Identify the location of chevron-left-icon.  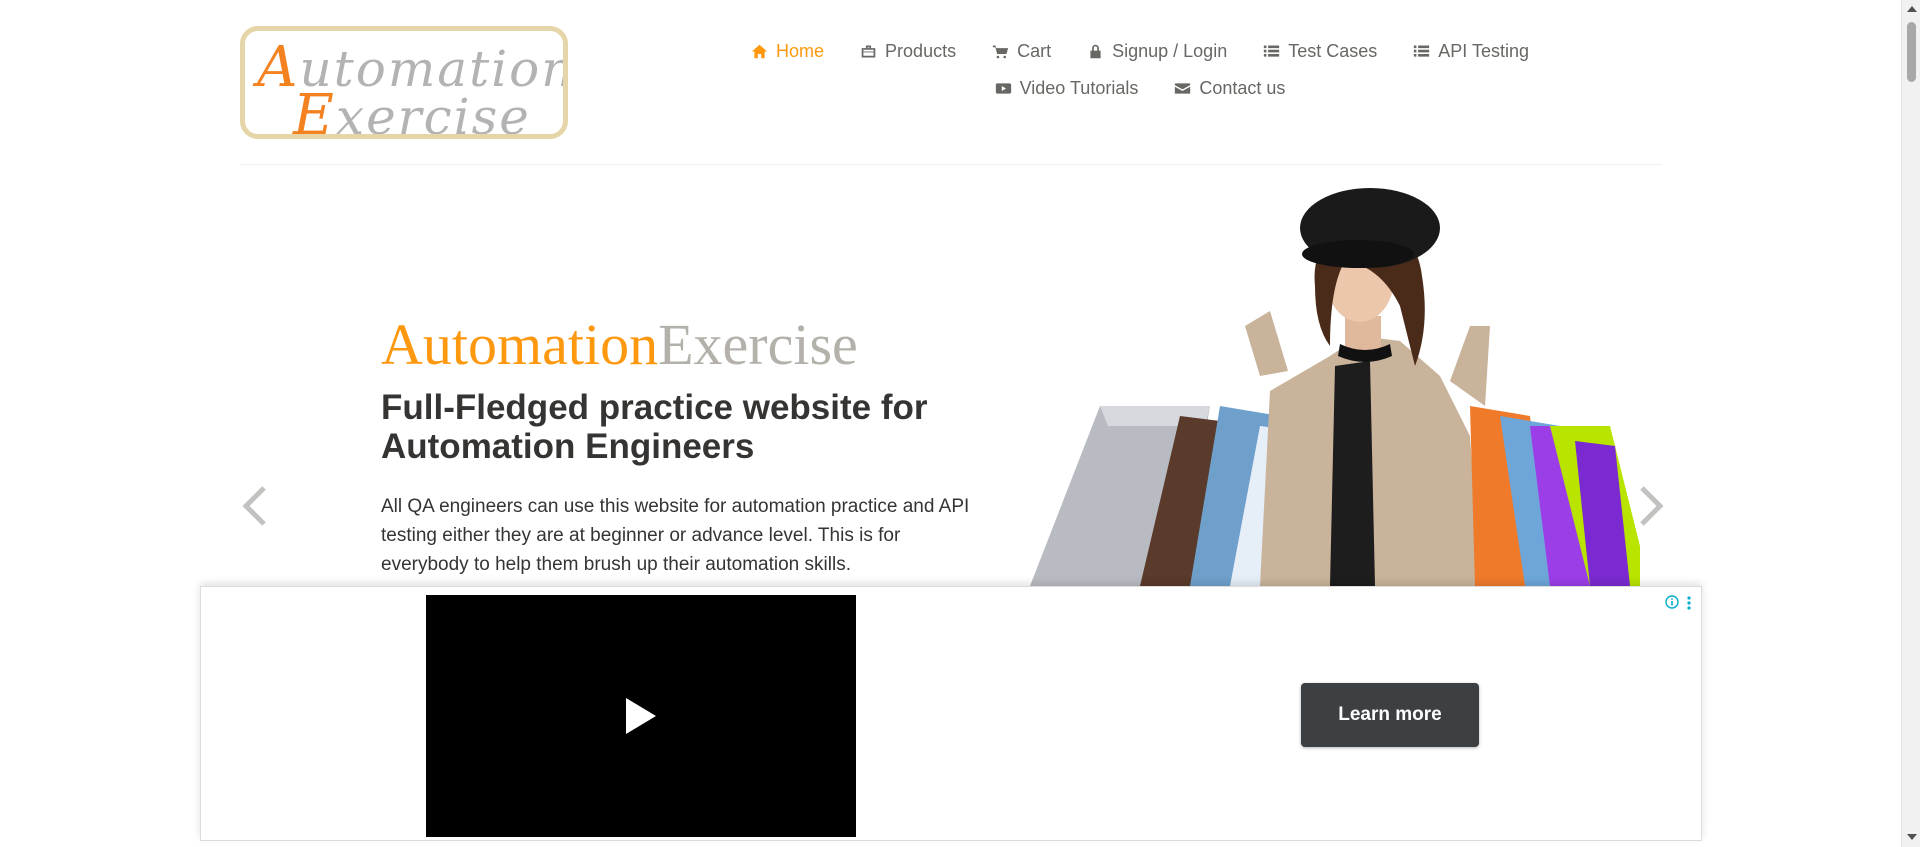
(254, 506).